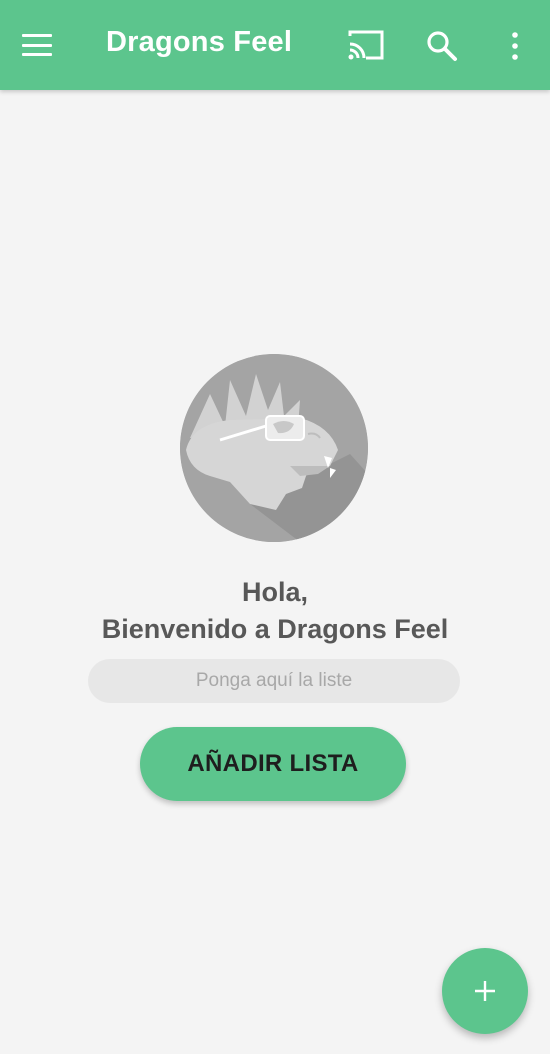  What do you see at coordinates (37, 45) in the screenshot?
I see `menu-button` at bounding box center [37, 45].